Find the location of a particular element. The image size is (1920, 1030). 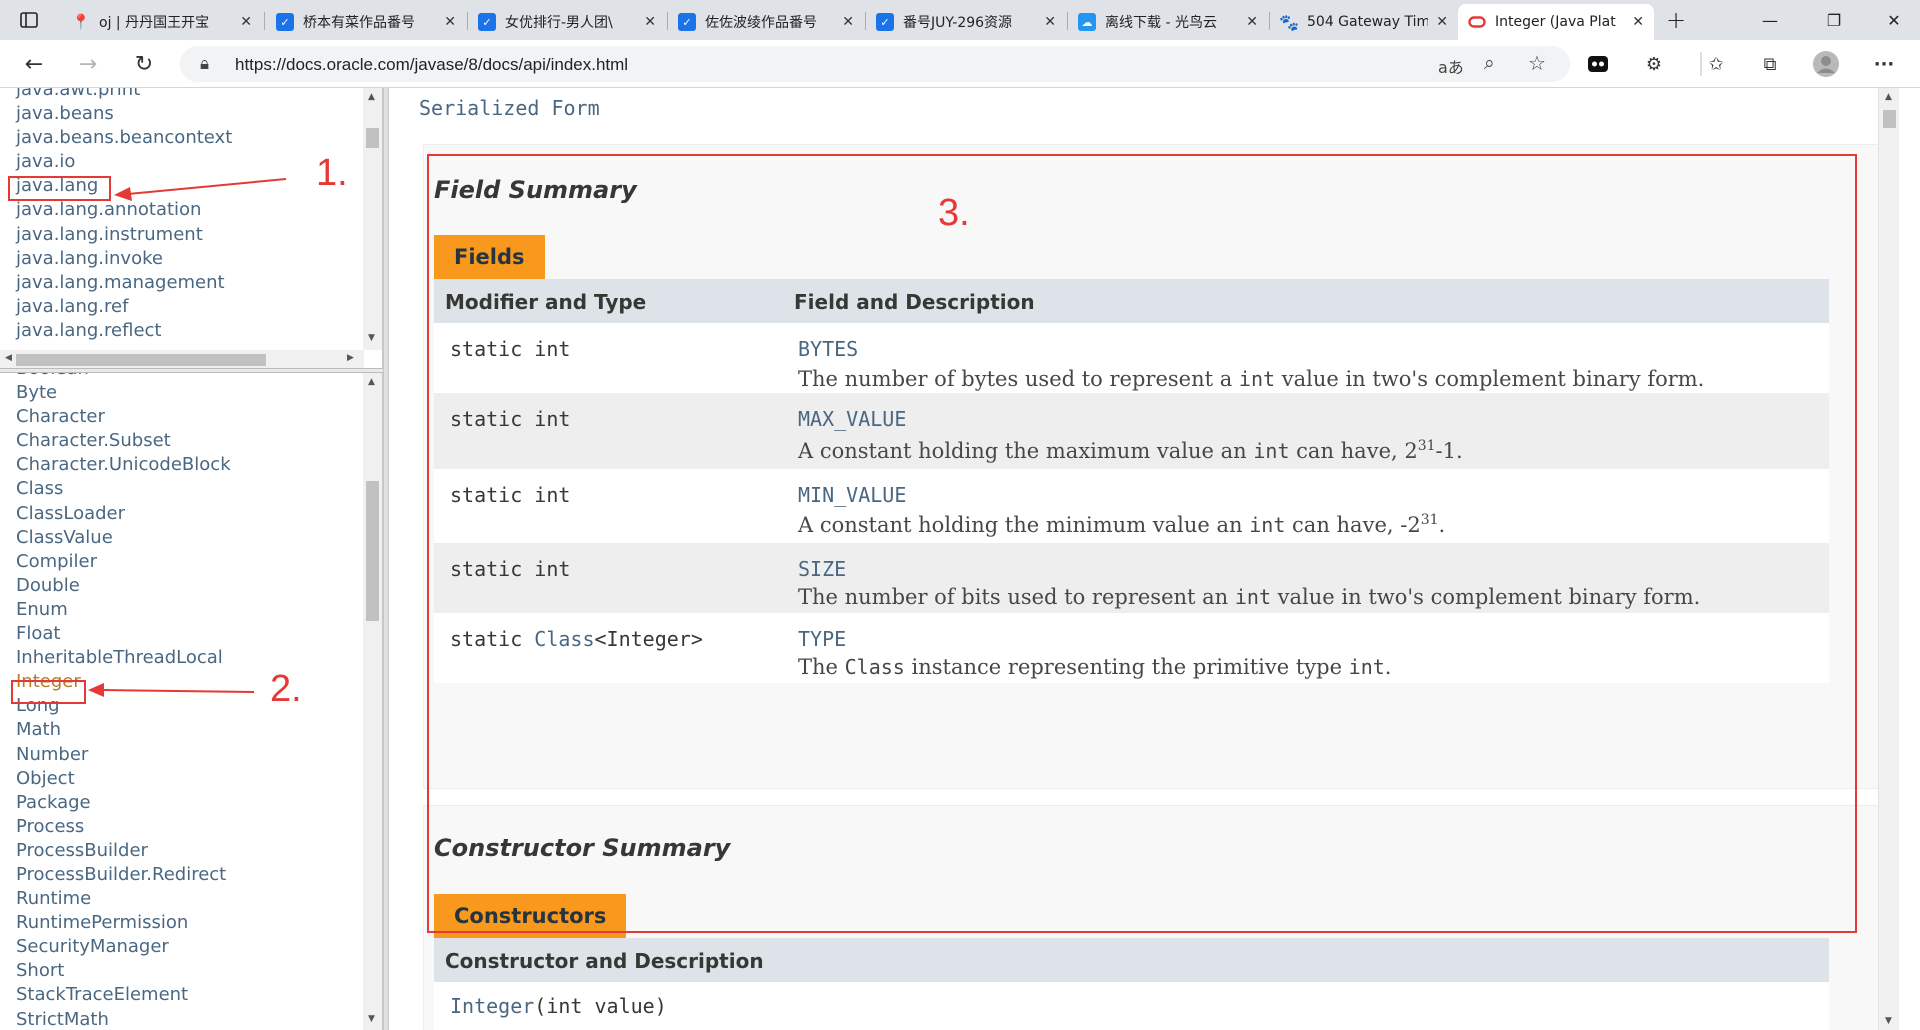

class-link: Character.Subset is located at coordinates (123, 441).